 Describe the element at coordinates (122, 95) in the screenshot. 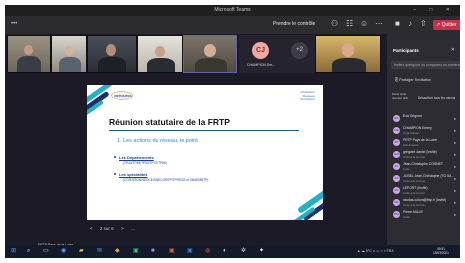

I see `frtp-logo: RETRAITES` at that location.